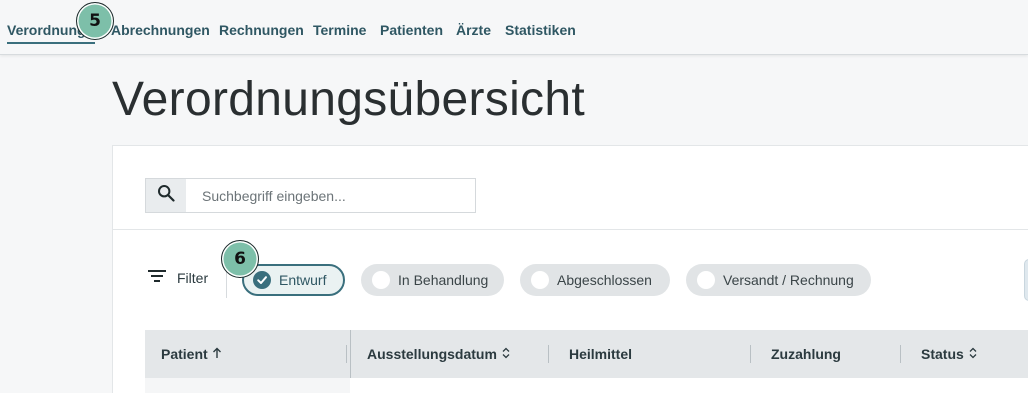 This screenshot has height=393, width=1028. I want to click on column-label: Status, so click(942, 354).